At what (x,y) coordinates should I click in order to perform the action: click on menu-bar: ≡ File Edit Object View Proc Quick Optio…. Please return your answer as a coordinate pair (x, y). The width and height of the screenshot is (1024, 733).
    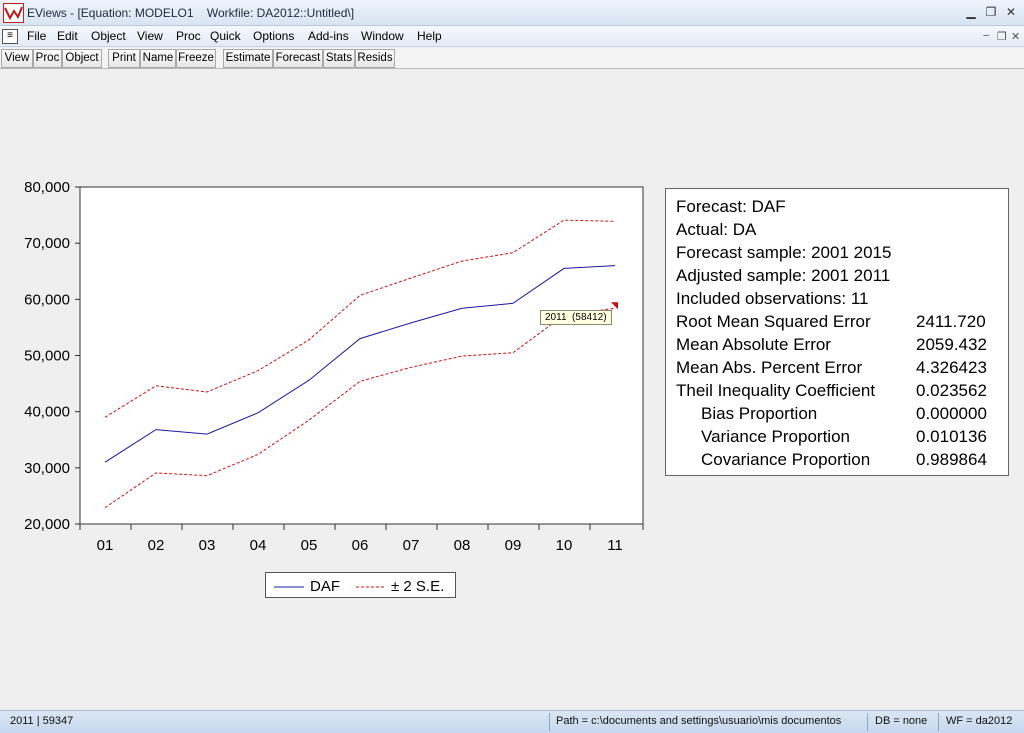
    Looking at the image, I should click on (512, 36).